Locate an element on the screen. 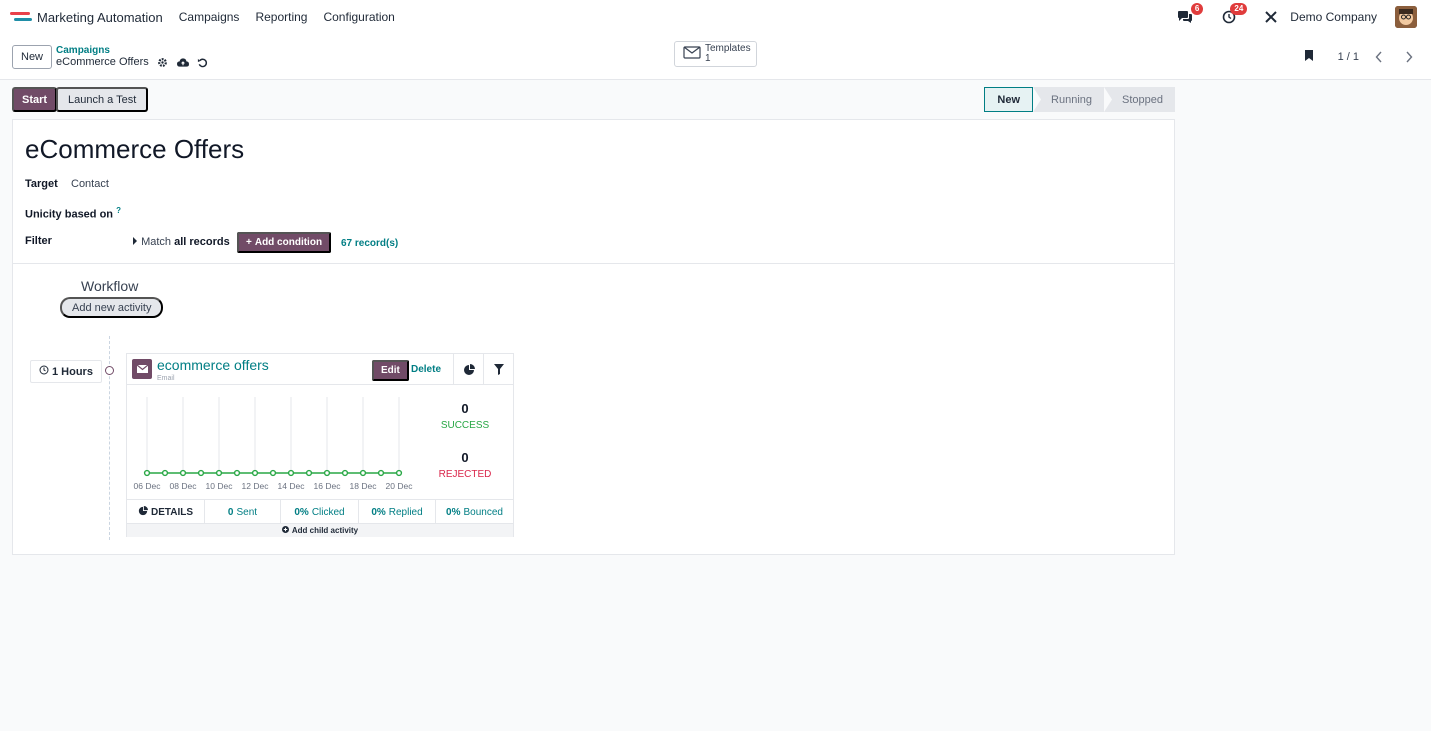 The height and width of the screenshot is (731, 1431). menu-configuration: Configuration is located at coordinates (358, 17).